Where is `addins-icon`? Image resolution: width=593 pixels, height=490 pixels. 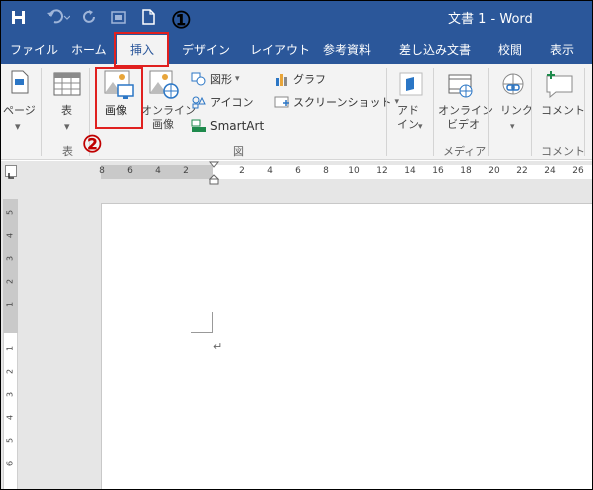 addins-icon is located at coordinates (411, 86).